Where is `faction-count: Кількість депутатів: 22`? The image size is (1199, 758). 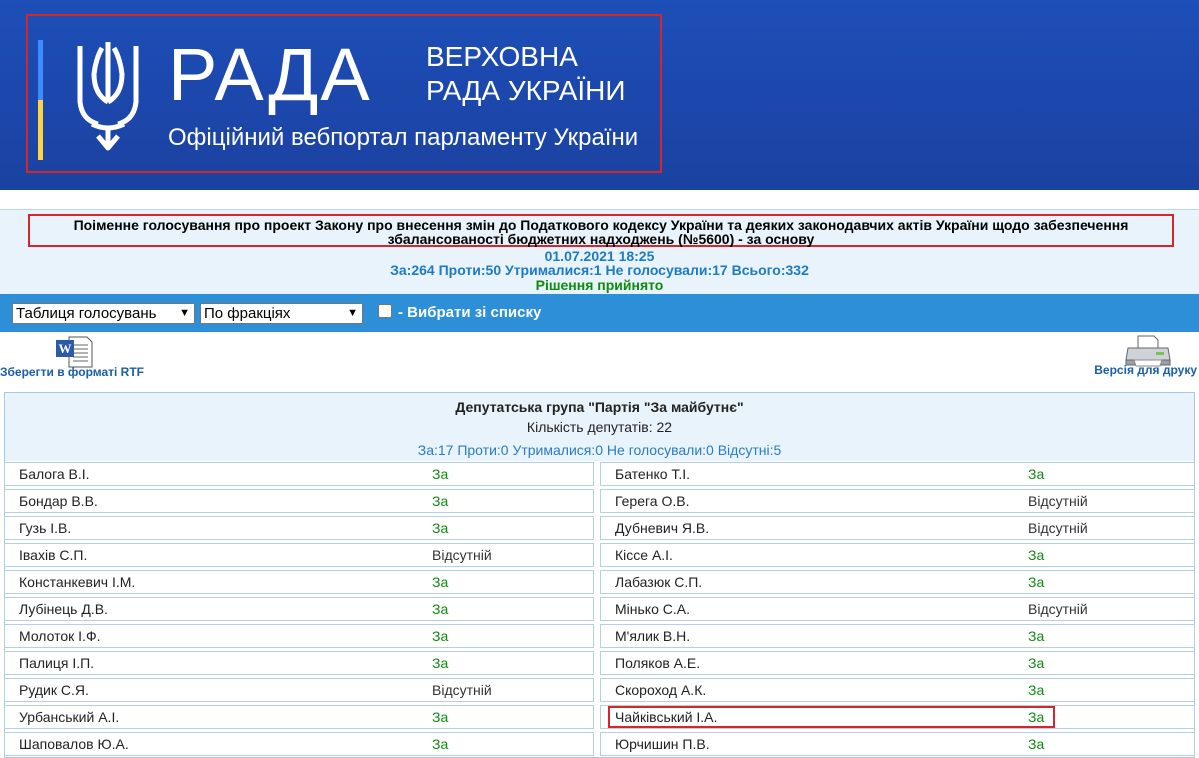
faction-count: Кількість депутатів: 22 is located at coordinates (599, 427).